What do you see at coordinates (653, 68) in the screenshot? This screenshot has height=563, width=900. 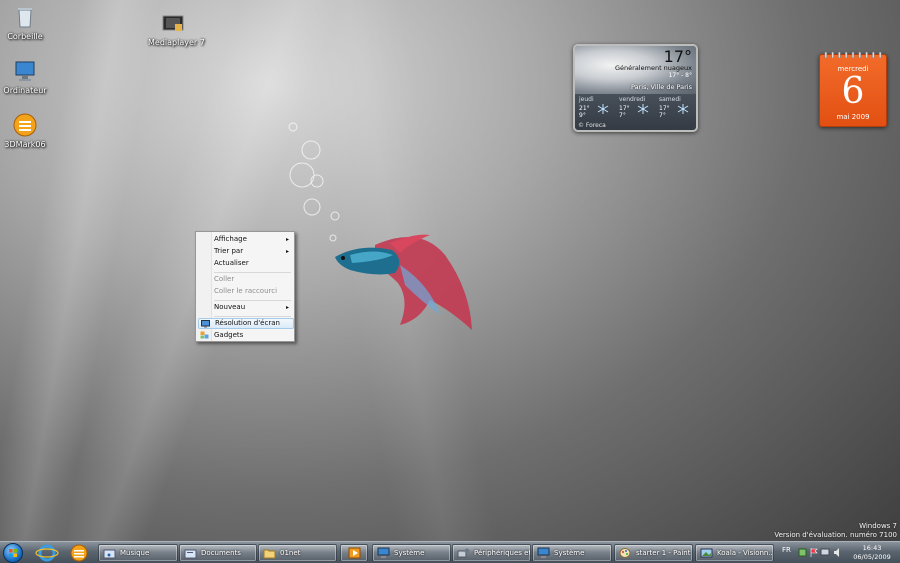 I see `weather-condition: Généralement nuageux` at bounding box center [653, 68].